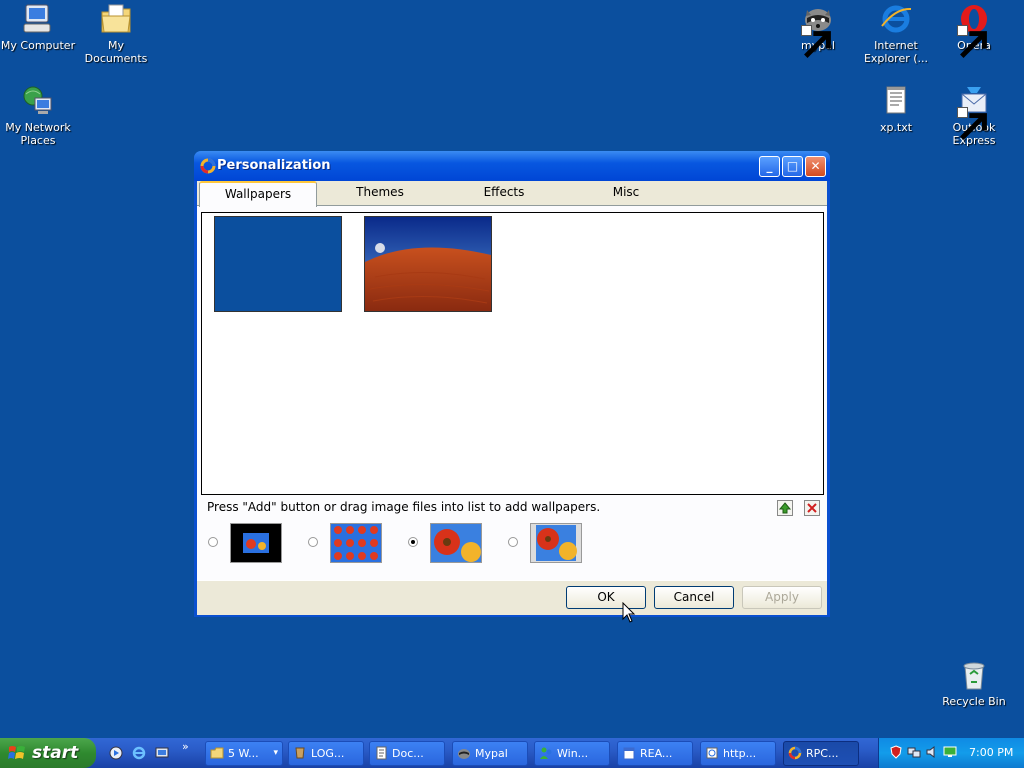 The width and height of the screenshot is (1024, 768). Describe the element at coordinates (629, 612) in the screenshot. I see `mouse-cursor-icon` at that location.